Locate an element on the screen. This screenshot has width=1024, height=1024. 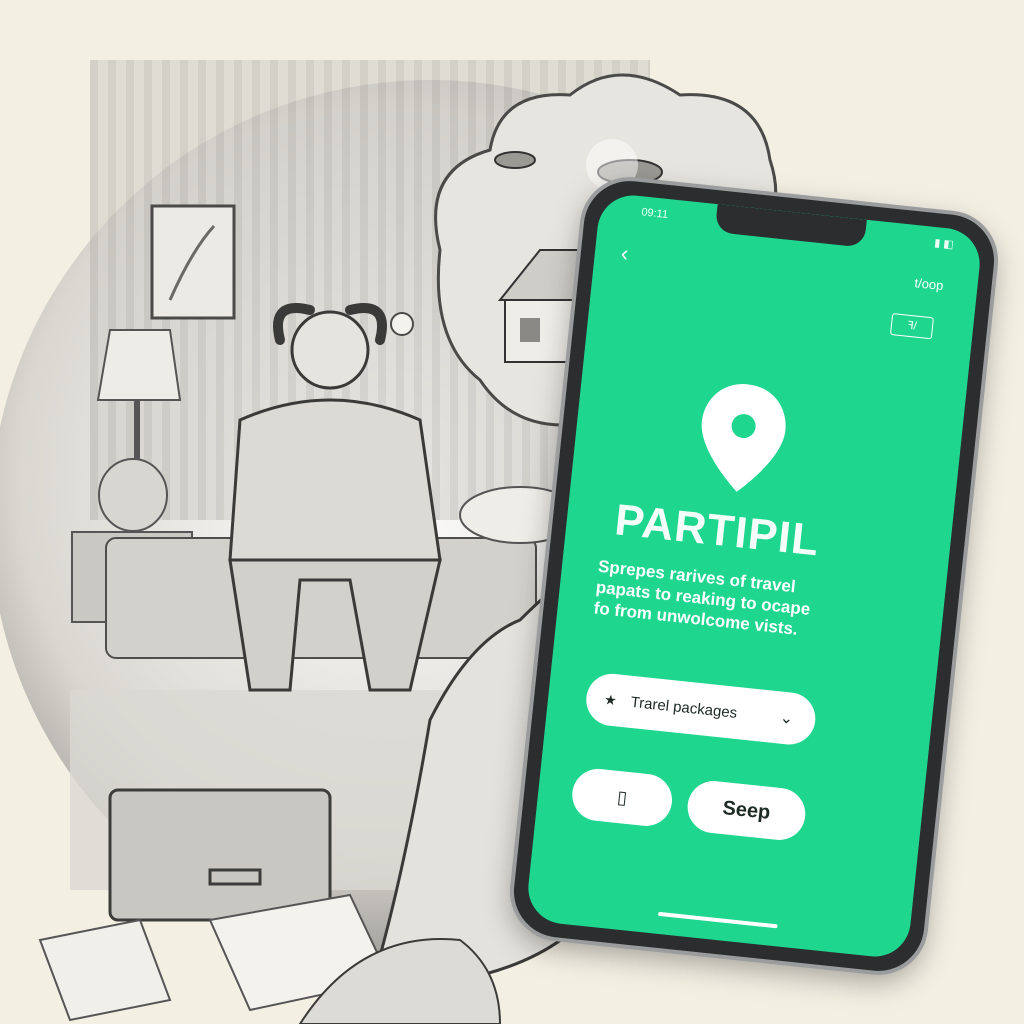
seep-button: Seep is located at coordinates (746, 810).